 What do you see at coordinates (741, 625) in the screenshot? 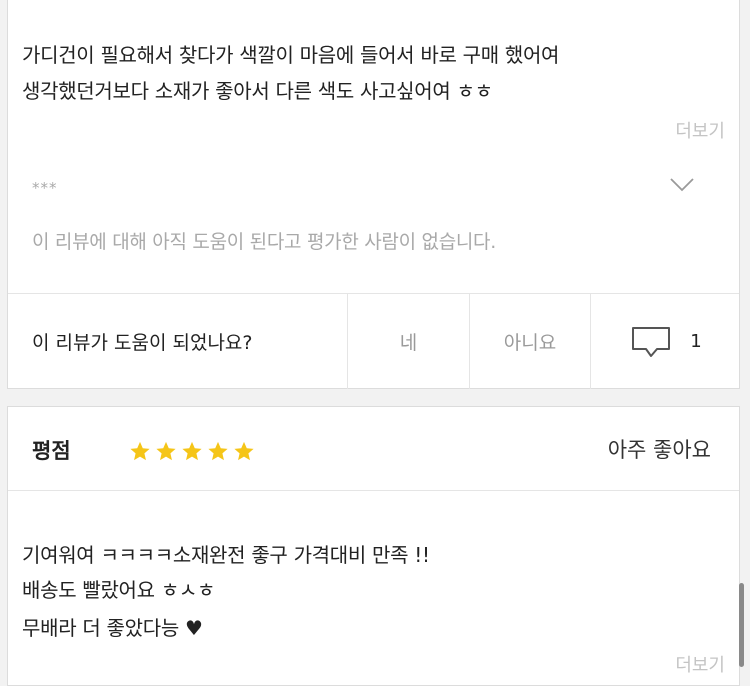
I see `scrollbar` at bounding box center [741, 625].